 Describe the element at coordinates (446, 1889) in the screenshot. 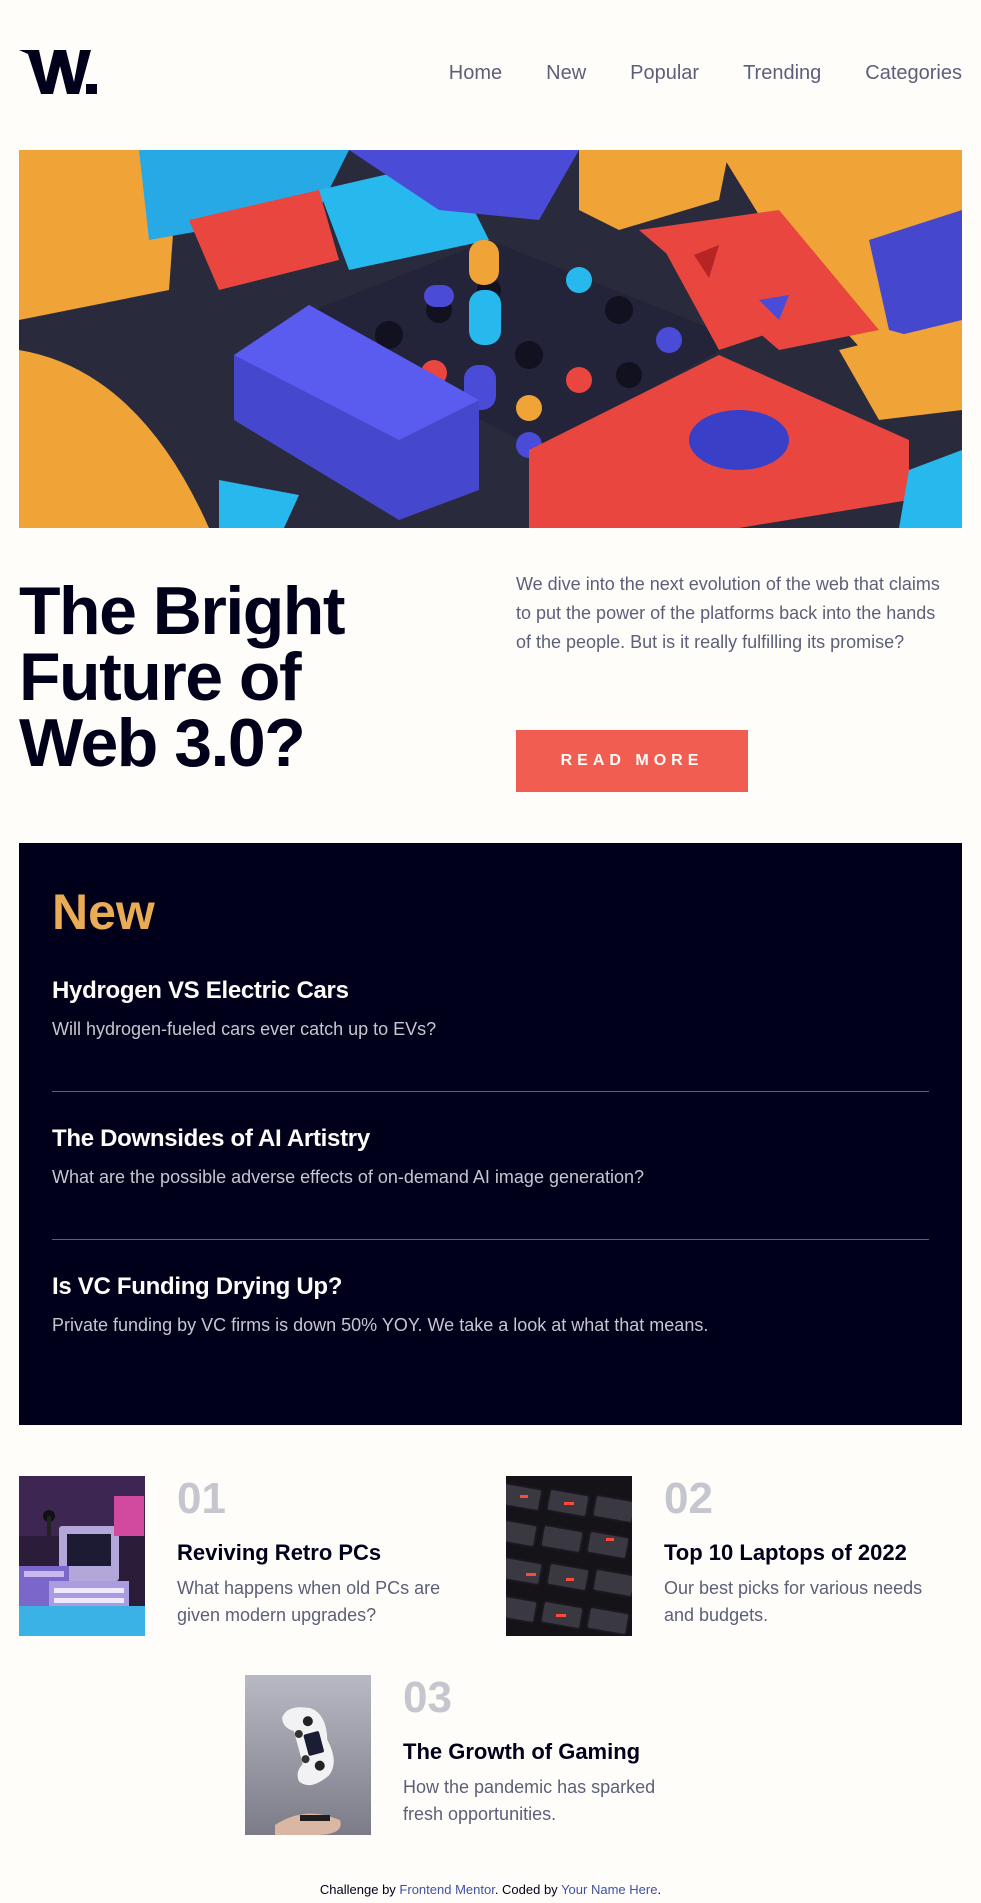

I see `frontend-mentor-link: Frontend Mentor` at that location.